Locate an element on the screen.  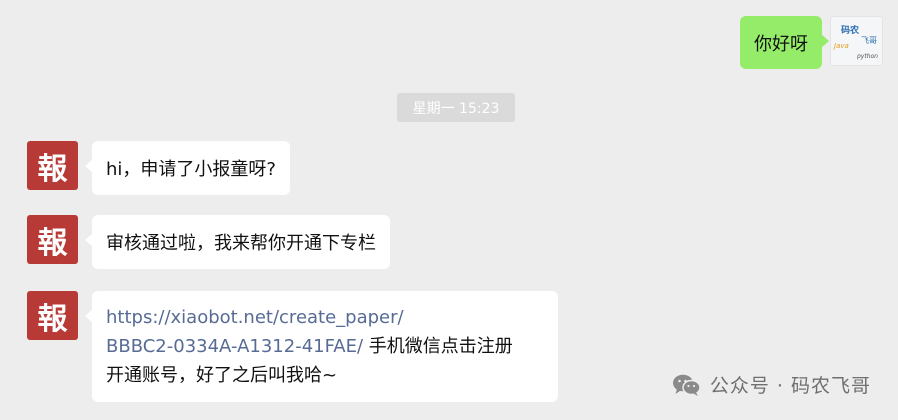
watermark-text: 公众号 · 码农飞哥 is located at coordinates (790, 386).